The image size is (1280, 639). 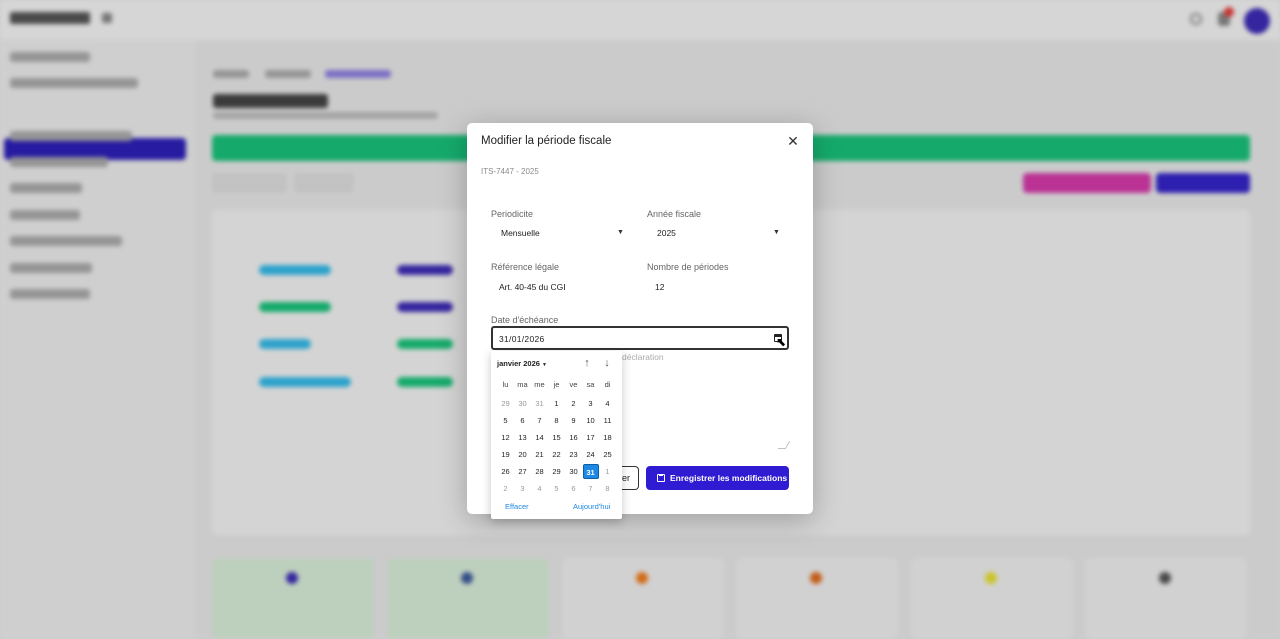 What do you see at coordinates (620, 232) in the screenshot?
I see `periodicite-chevron-down-icon: ▼` at bounding box center [620, 232].